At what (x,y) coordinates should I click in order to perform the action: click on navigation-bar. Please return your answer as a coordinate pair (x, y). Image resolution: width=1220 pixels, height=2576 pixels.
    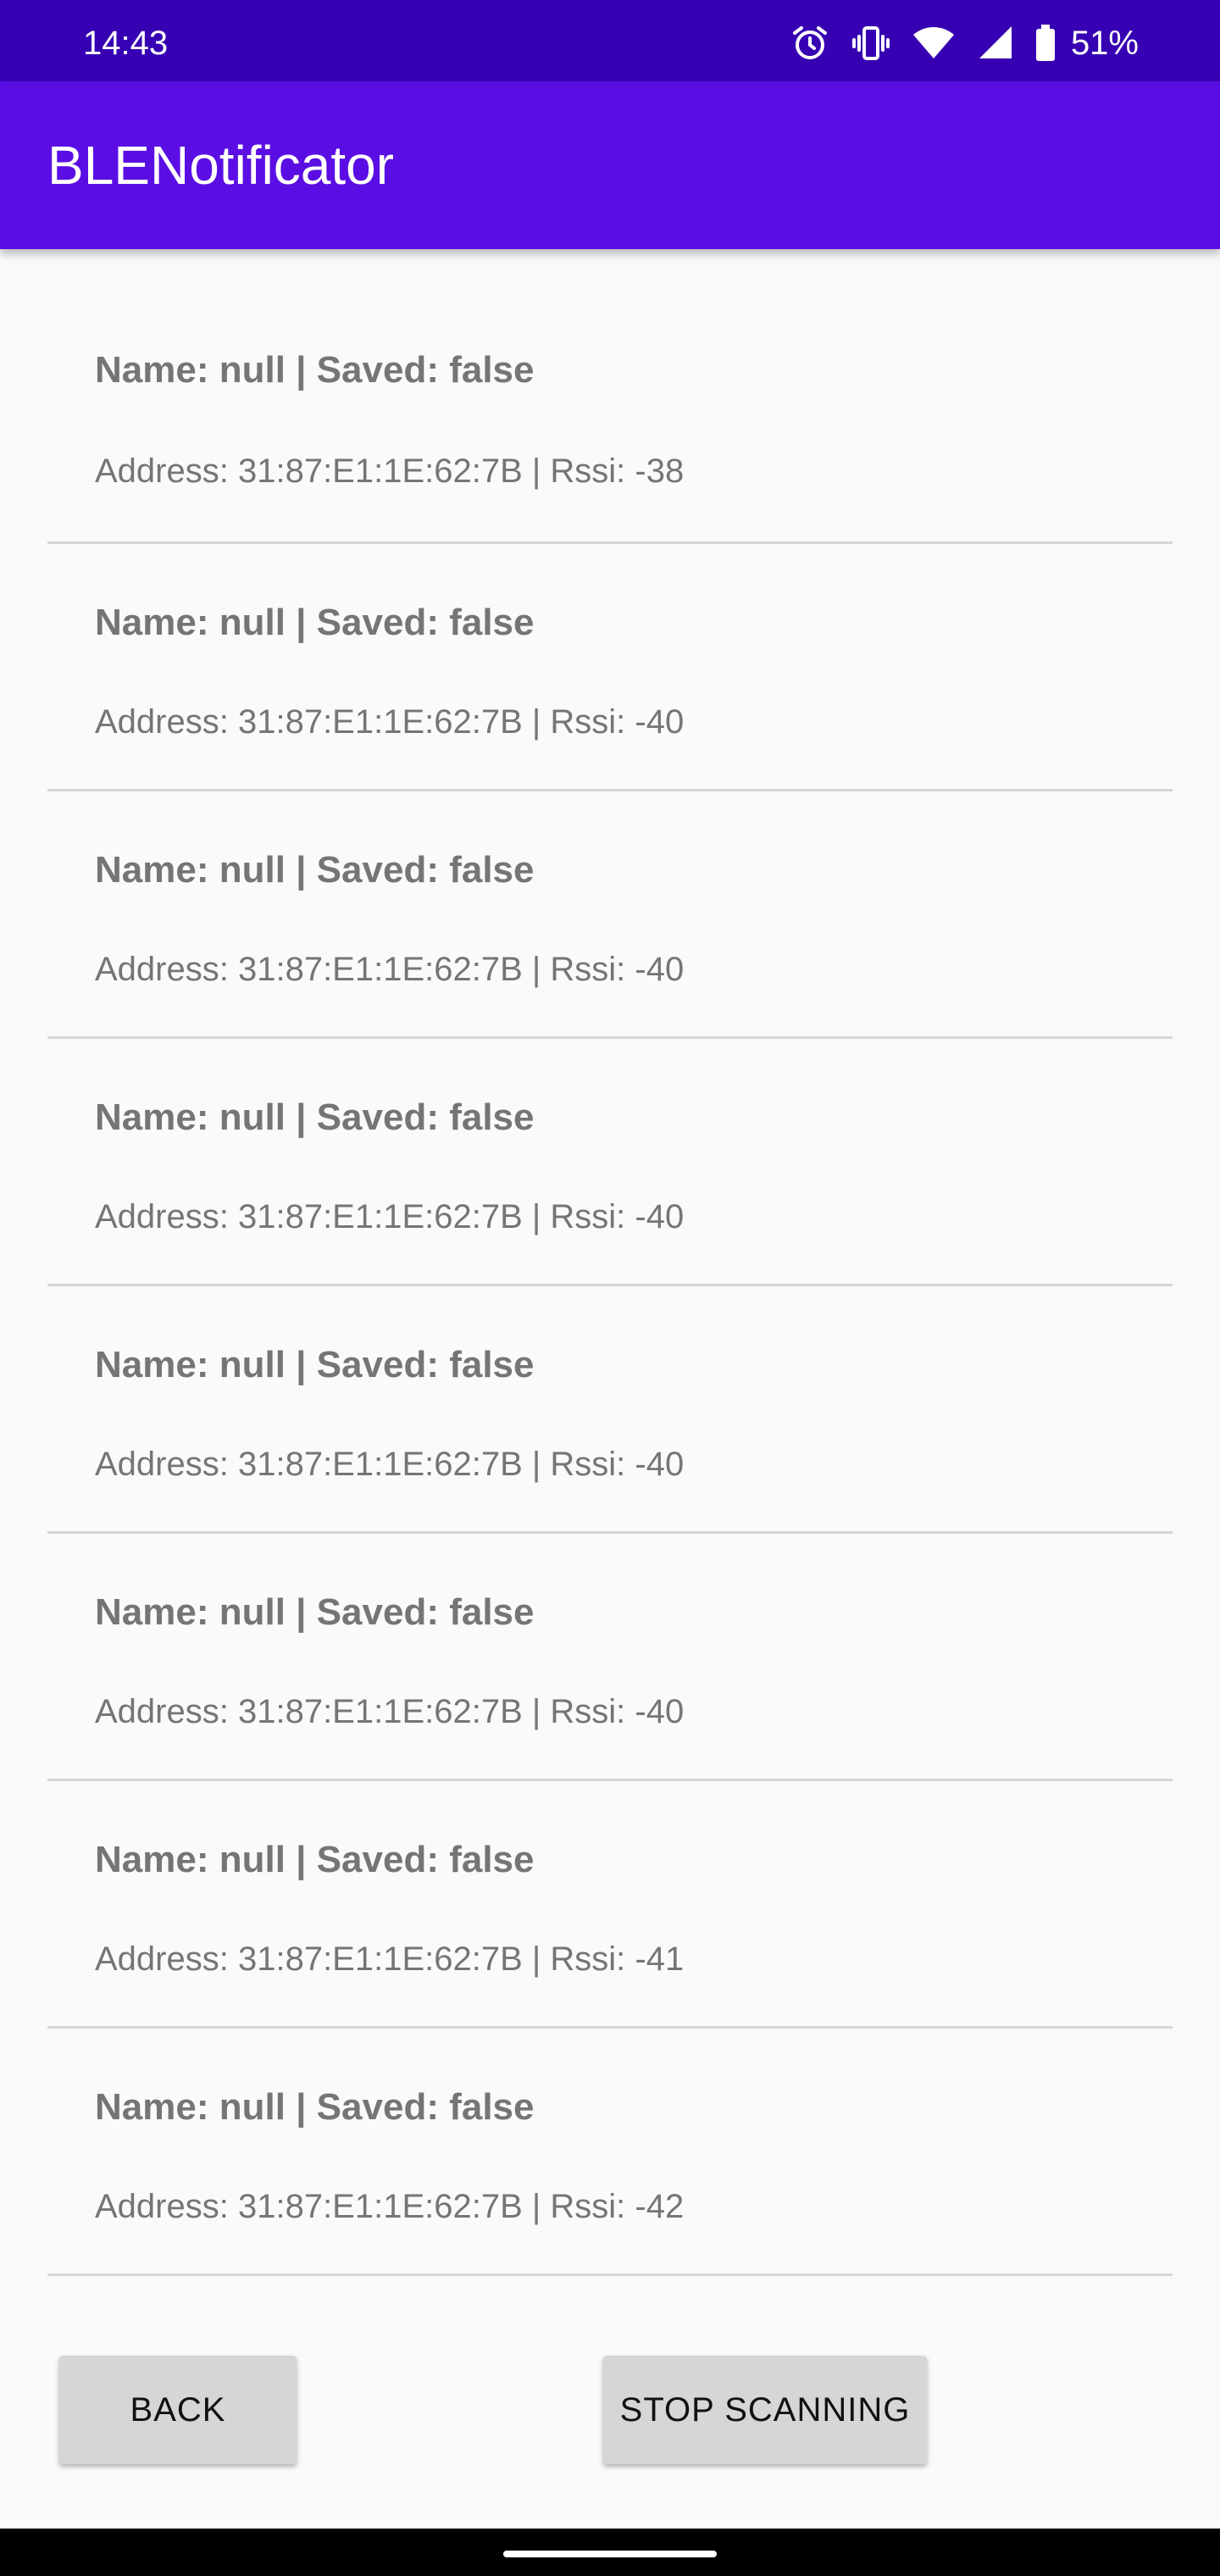
    Looking at the image, I should click on (610, 2552).